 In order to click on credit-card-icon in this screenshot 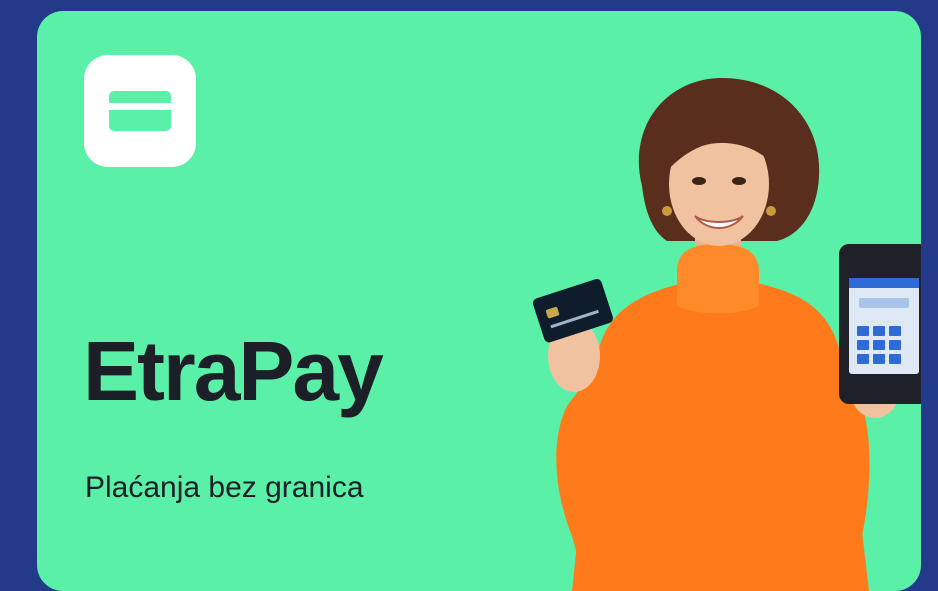, I will do `click(140, 111)`.